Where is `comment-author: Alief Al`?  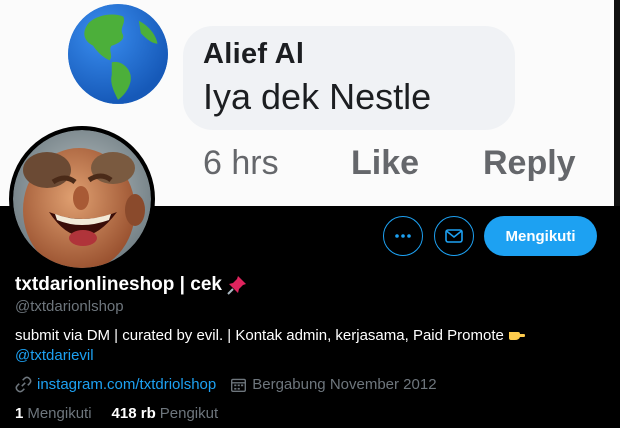
comment-author: Alief Al is located at coordinates (254, 54).